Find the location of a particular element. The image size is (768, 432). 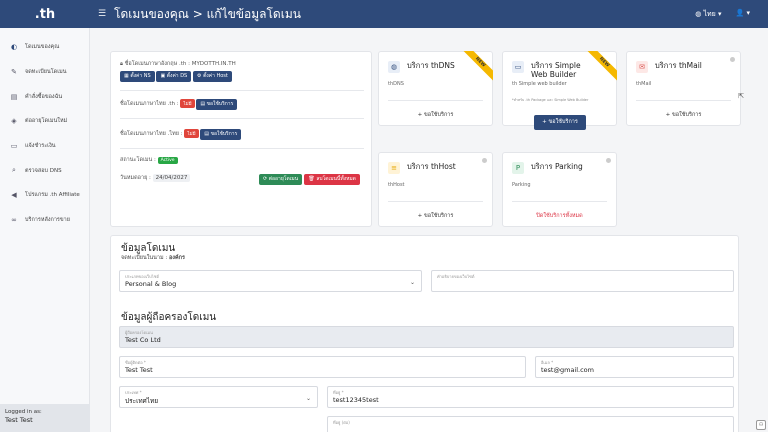

request-thai-dot-thai-button: ▤ ขอใช้บริการ is located at coordinates (221, 134).